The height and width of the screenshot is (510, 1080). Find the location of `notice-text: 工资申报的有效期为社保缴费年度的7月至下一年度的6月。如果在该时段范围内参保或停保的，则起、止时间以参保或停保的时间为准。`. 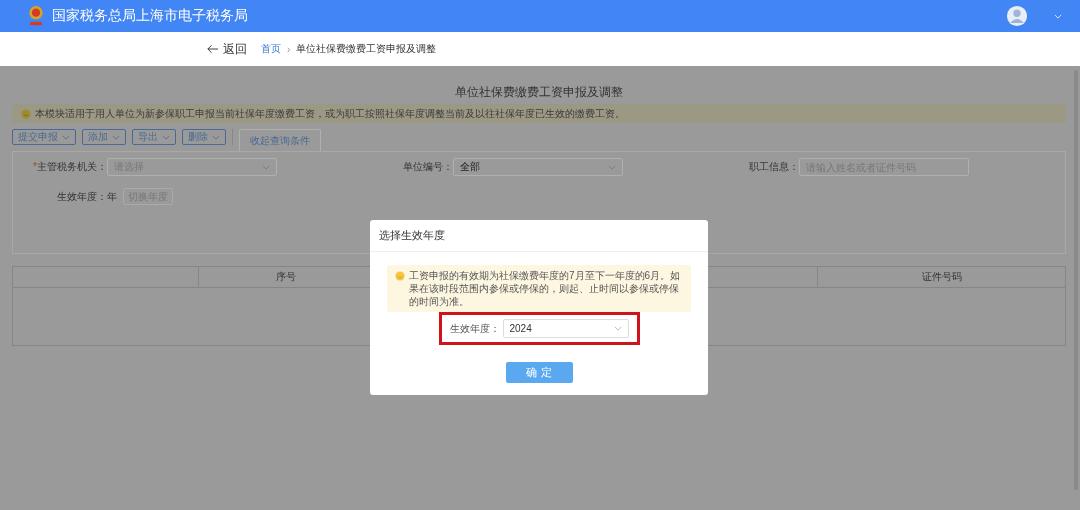

notice-text: 工资申报的有效期为社保缴费年度的7月至下一年度的6月。如果在该时段范围内参保或停保的，则起、止时间以参保或停保的时间为准。 is located at coordinates (545, 288).